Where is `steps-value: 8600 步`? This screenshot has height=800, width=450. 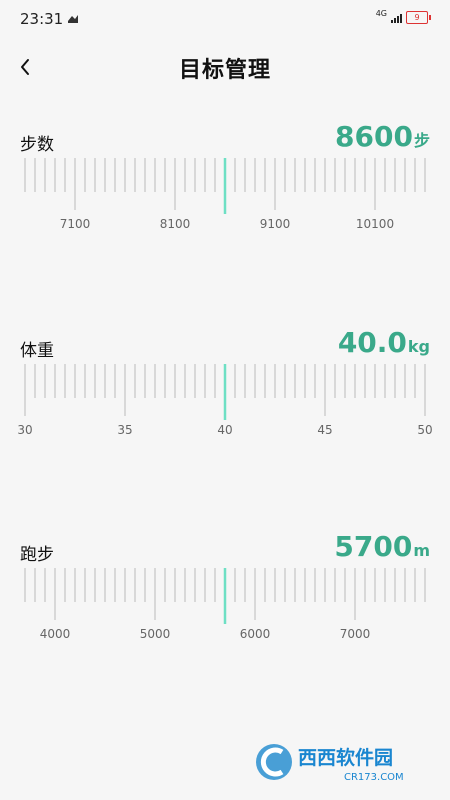 steps-value: 8600 步 is located at coordinates (382, 136).